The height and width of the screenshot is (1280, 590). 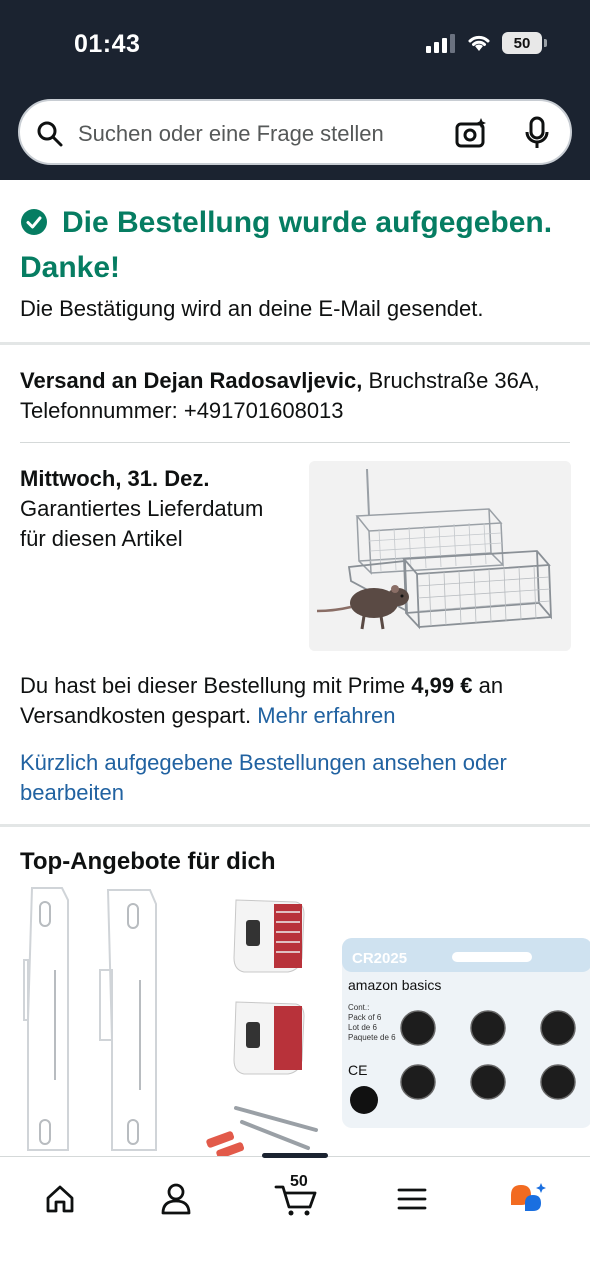 I want to click on bottom-nav: 50, so click(x=295, y=1216).